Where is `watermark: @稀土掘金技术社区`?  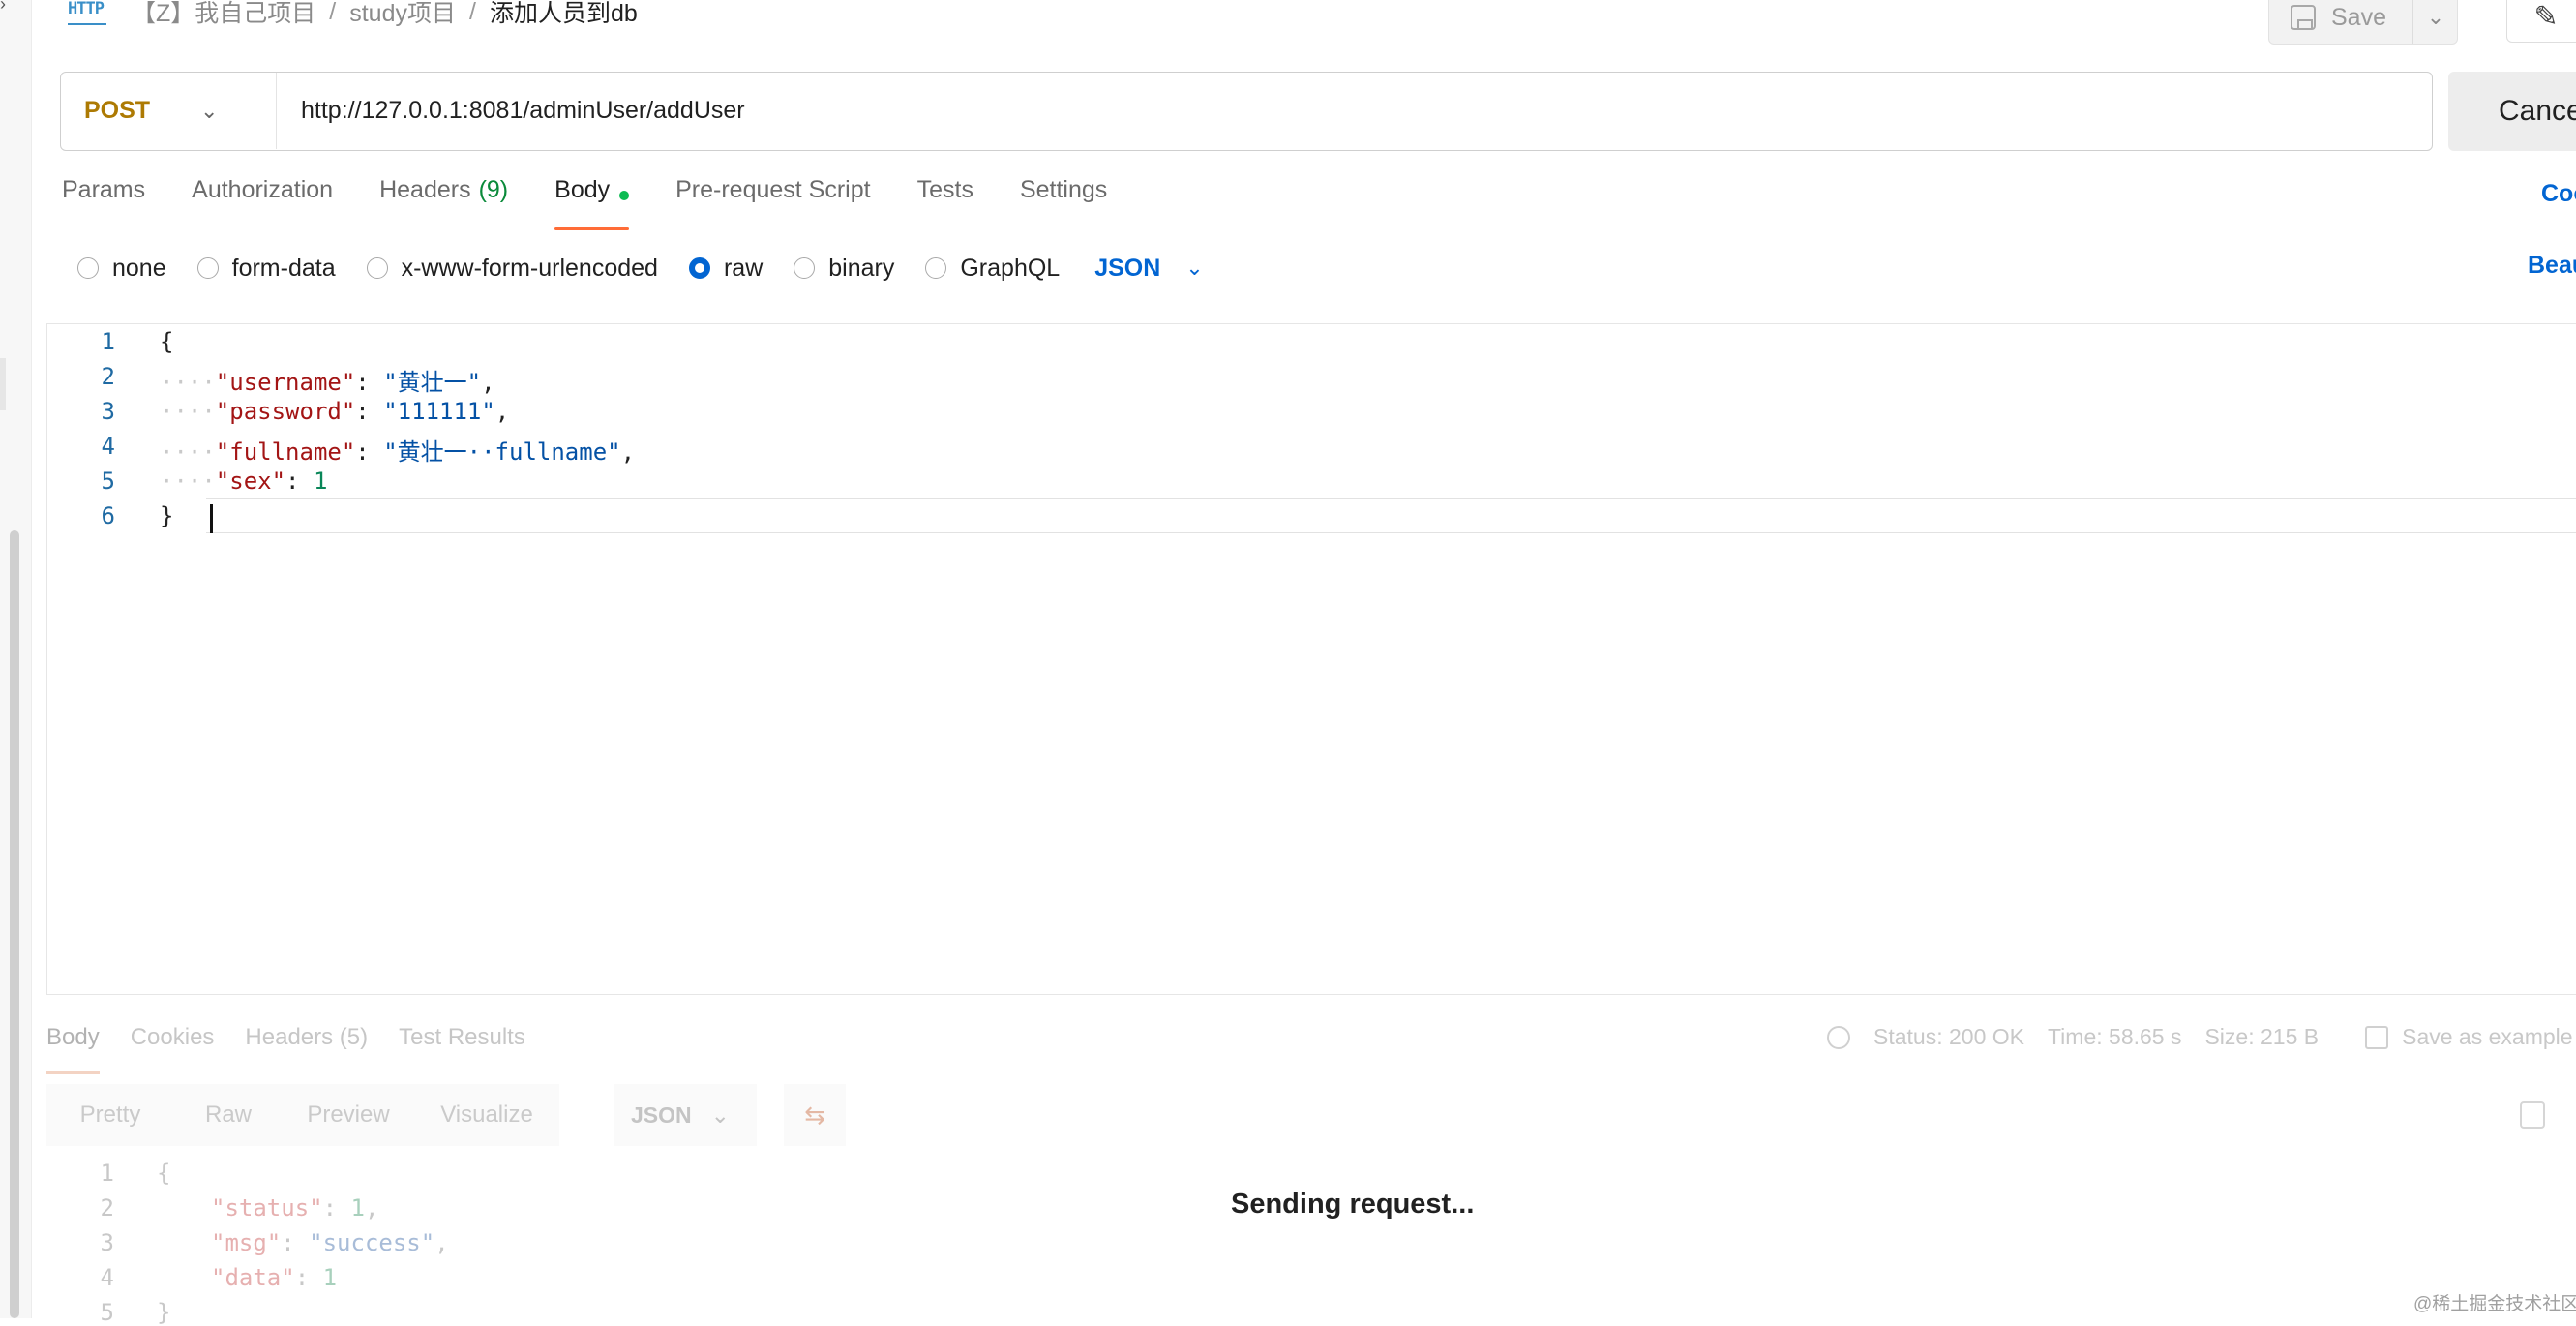 watermark: @稀土掘金技术社区 is located at coordinates (2494, 1304).